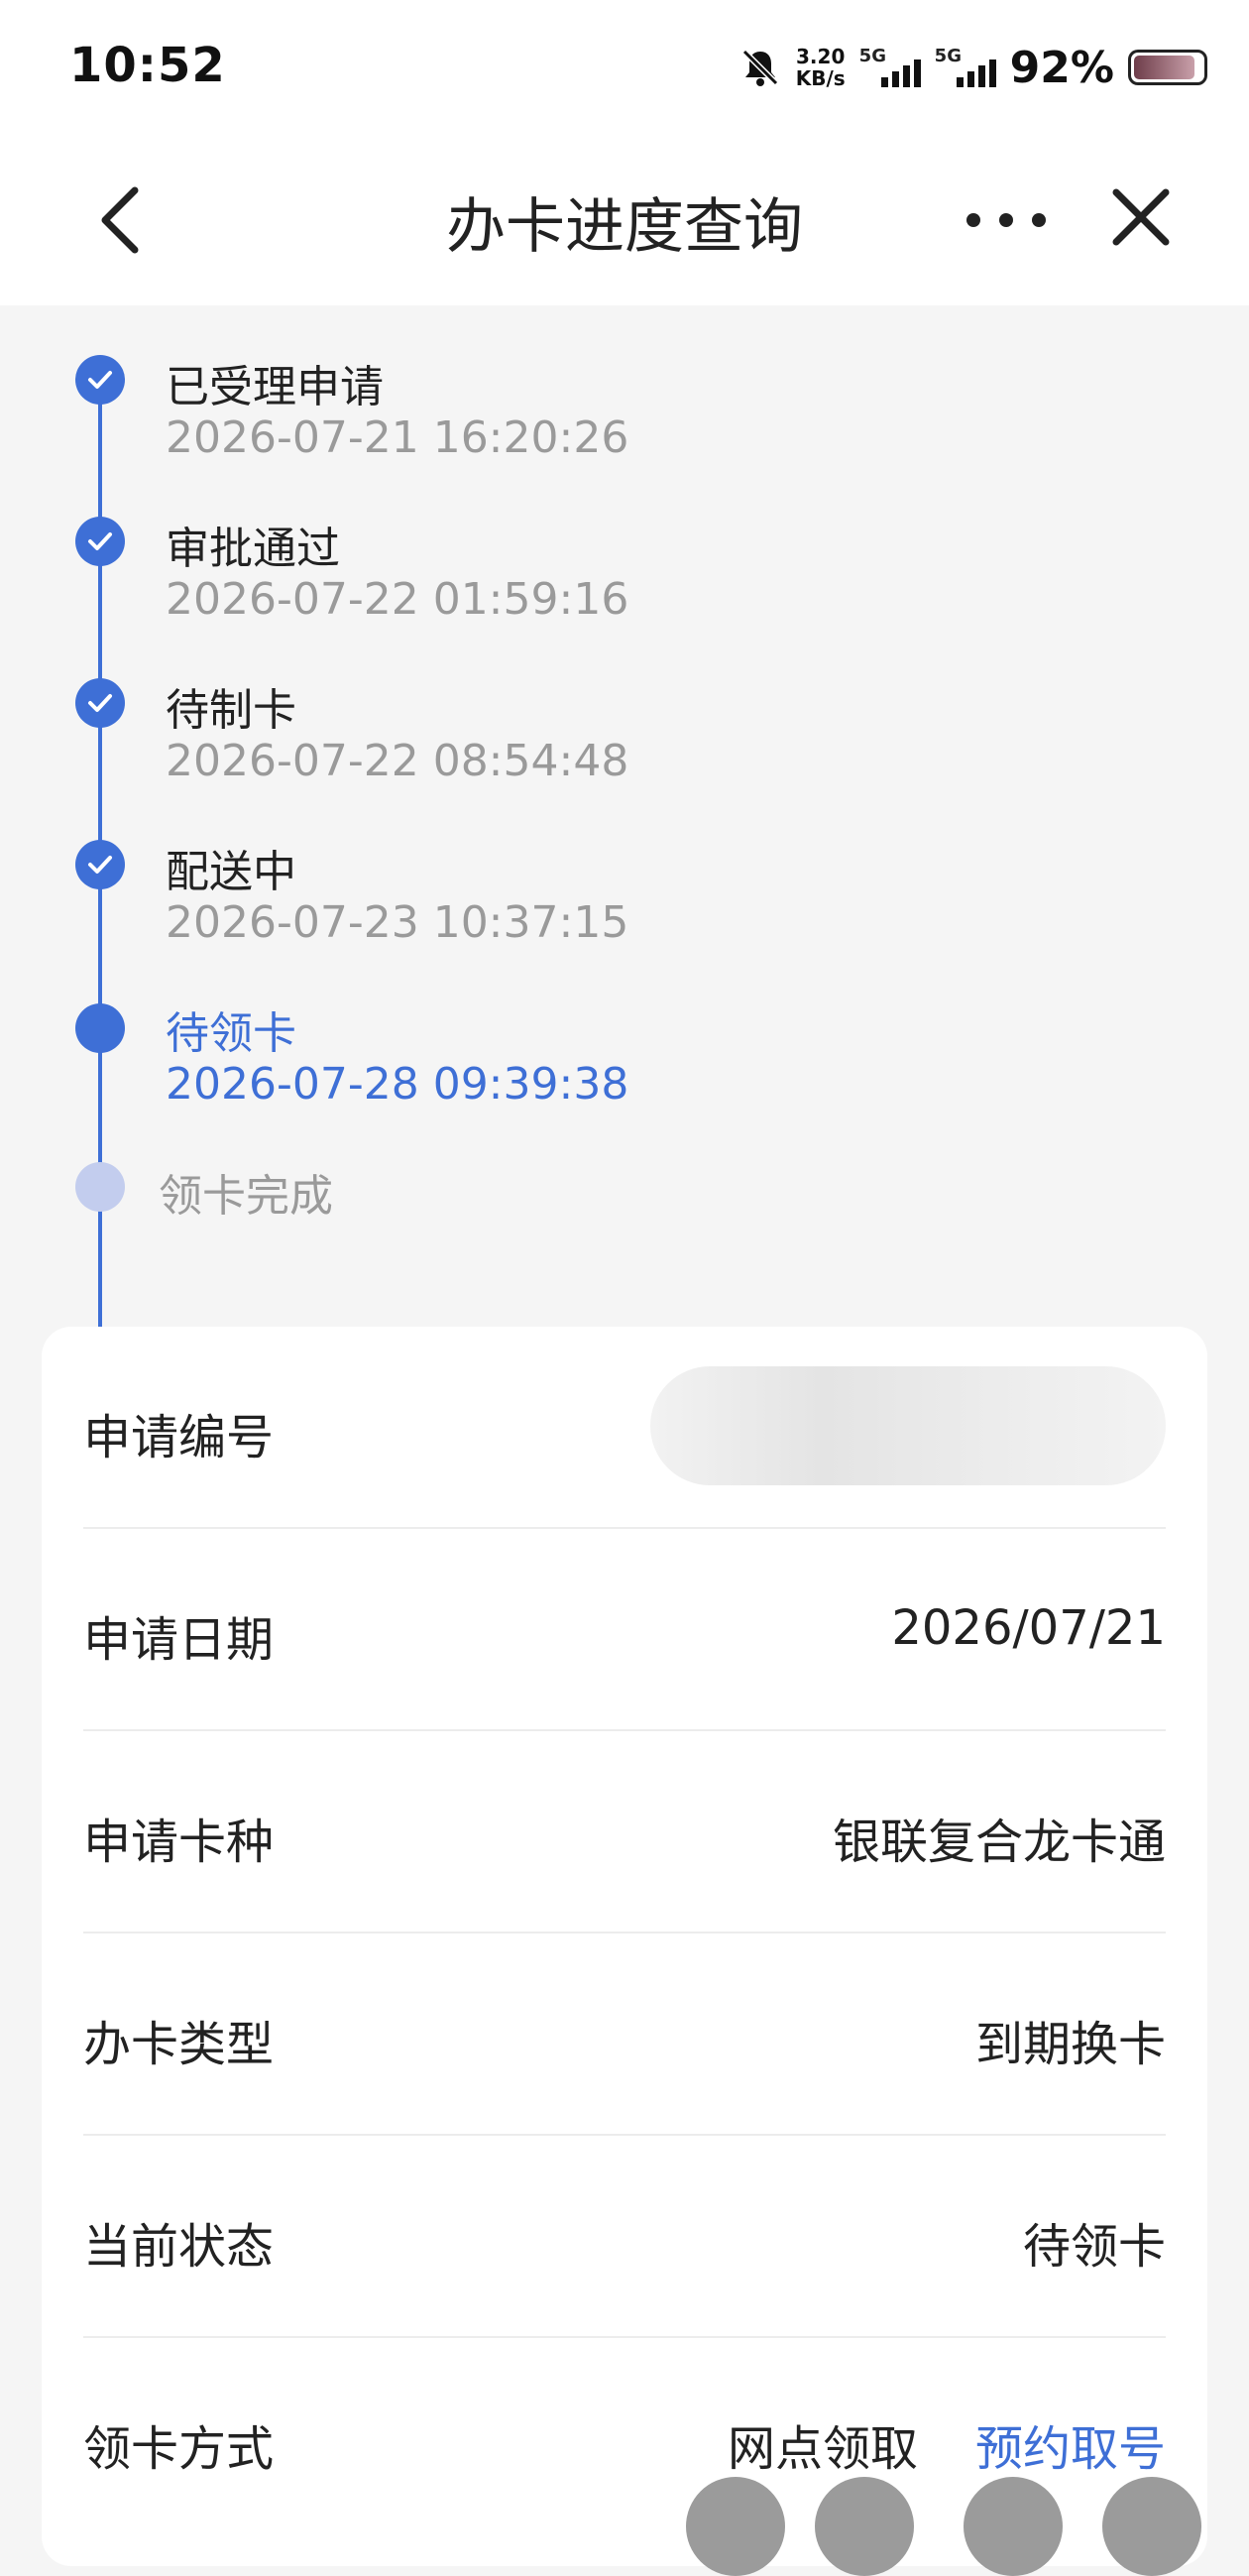 This screenshot has height=2576, width=1249. What do you see at coordinates (231, 1034) in the screenshot?
I see `step-title-current: 待领卡` at bounding box center [231, 1034].